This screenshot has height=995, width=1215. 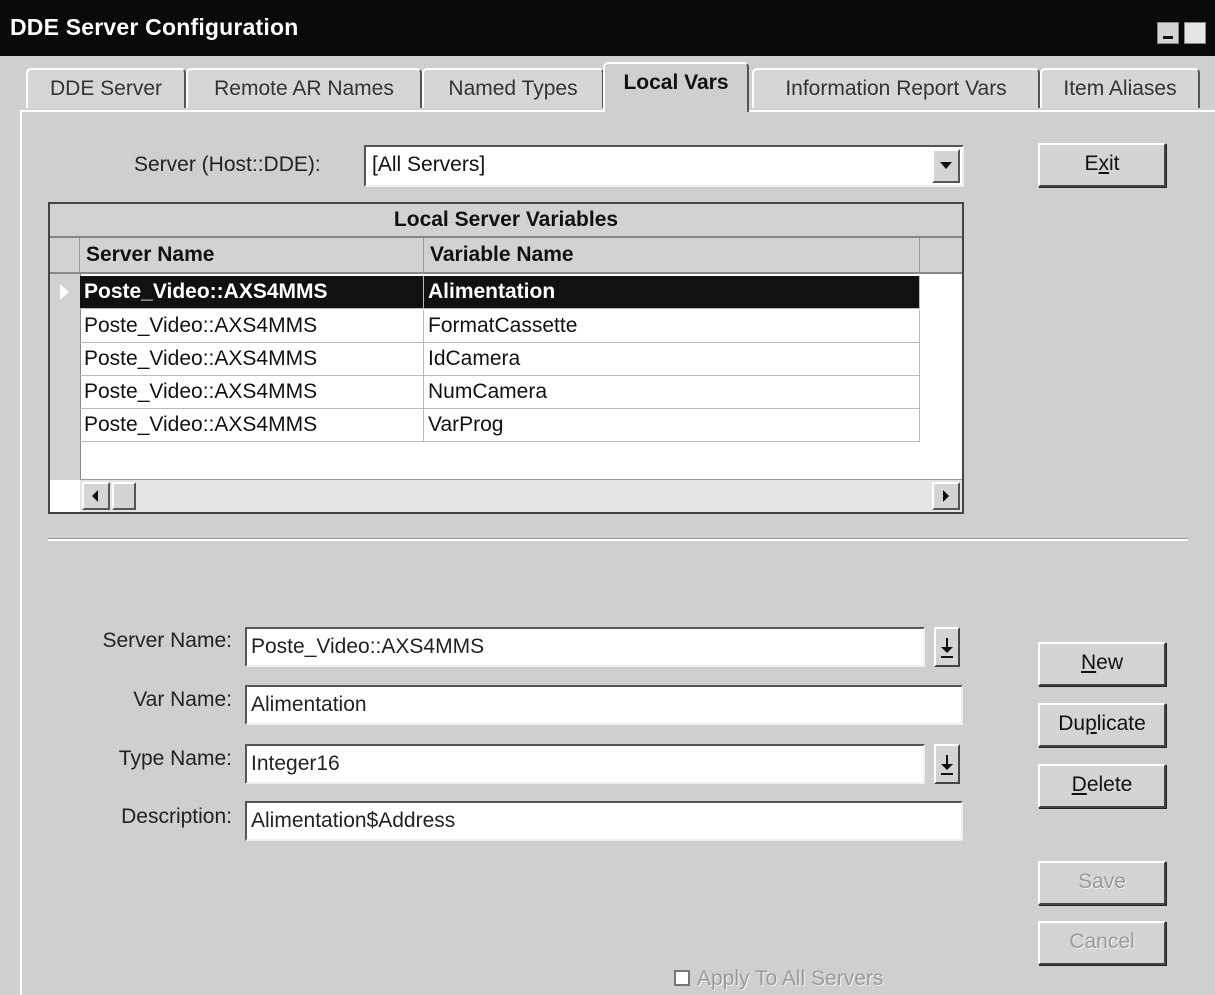 What do you see at coordinates (672, 392) in the screenshot?
I see `cell-variable-name: NumCamera` at bounding box center [672, 392].